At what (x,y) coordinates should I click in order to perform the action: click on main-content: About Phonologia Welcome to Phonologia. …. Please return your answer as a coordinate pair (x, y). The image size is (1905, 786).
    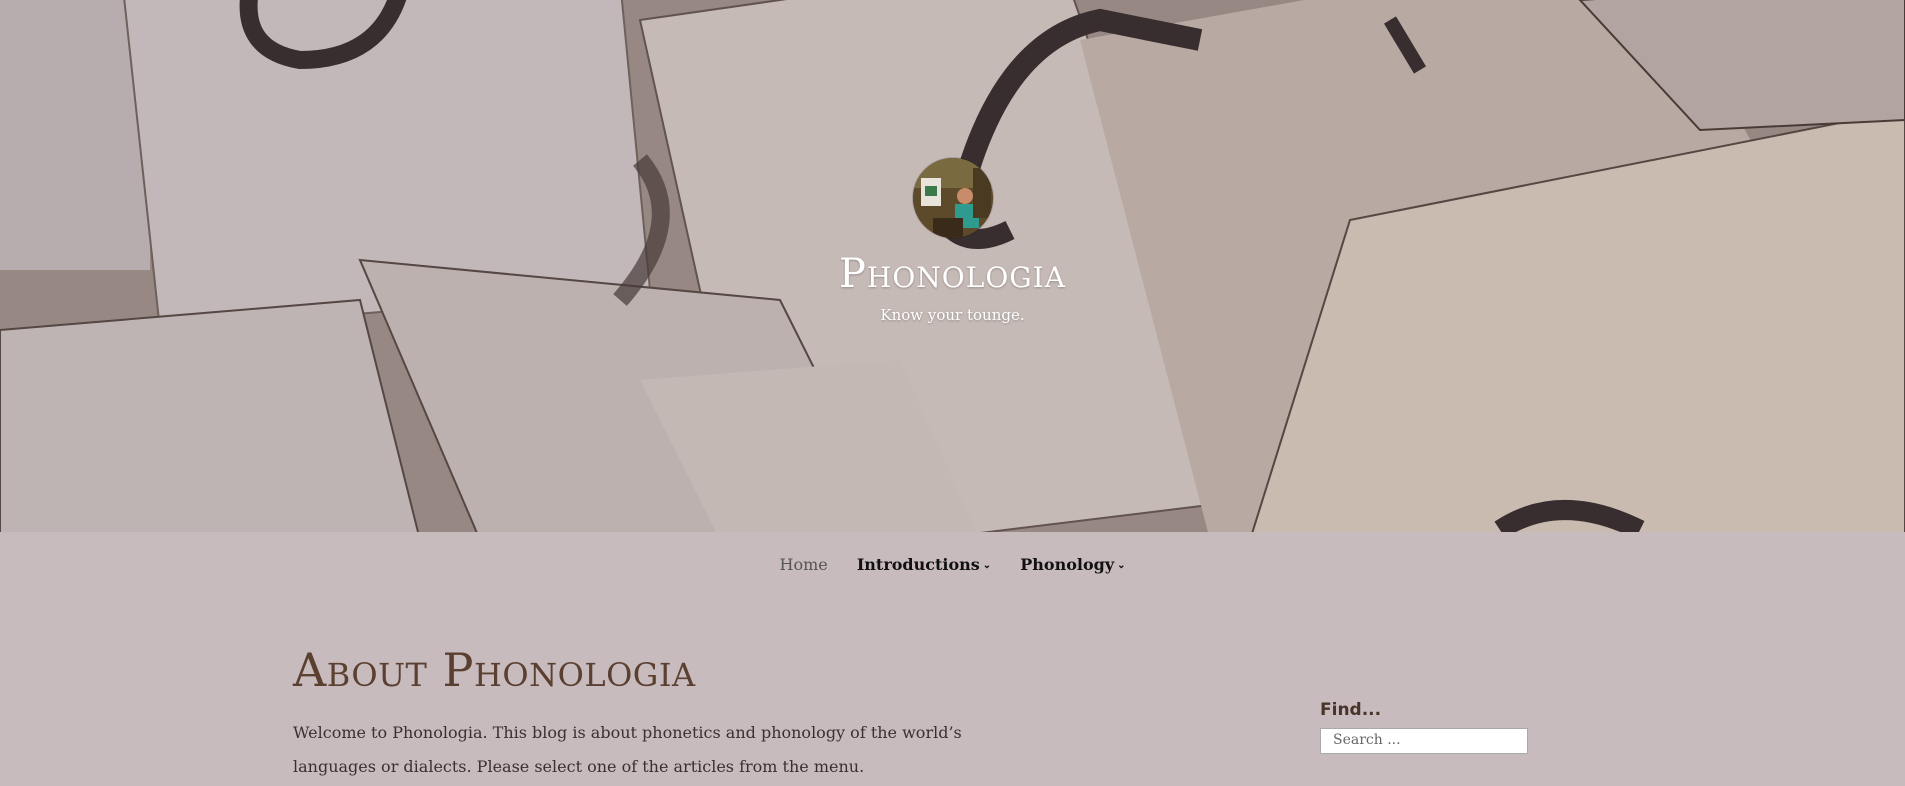
    Looking at the image, I should click on (653, 712).